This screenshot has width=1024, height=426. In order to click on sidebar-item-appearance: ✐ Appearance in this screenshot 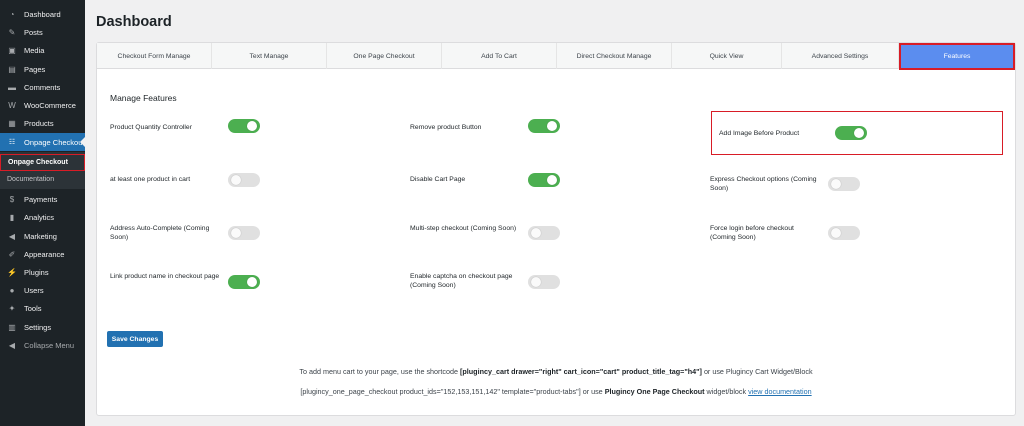, I will do `click(42, 254)`.